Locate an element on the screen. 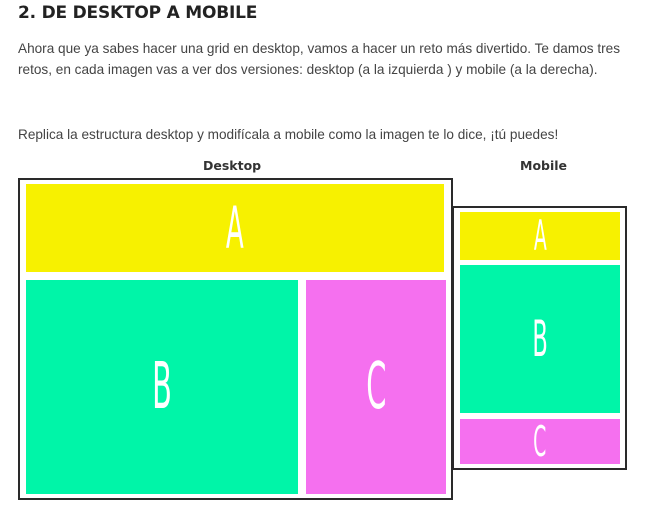  mobile-block-c: C is located at coordinates (540, 441).